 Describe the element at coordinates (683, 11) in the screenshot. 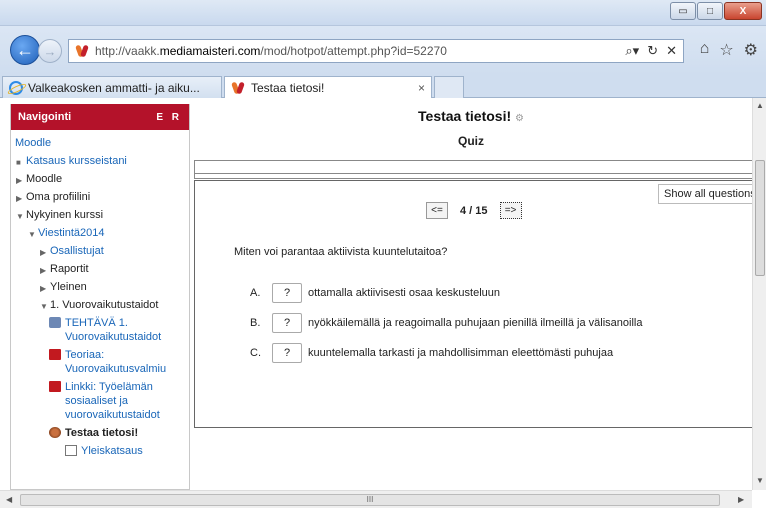

I see `minimize-button: ▭` at that location.